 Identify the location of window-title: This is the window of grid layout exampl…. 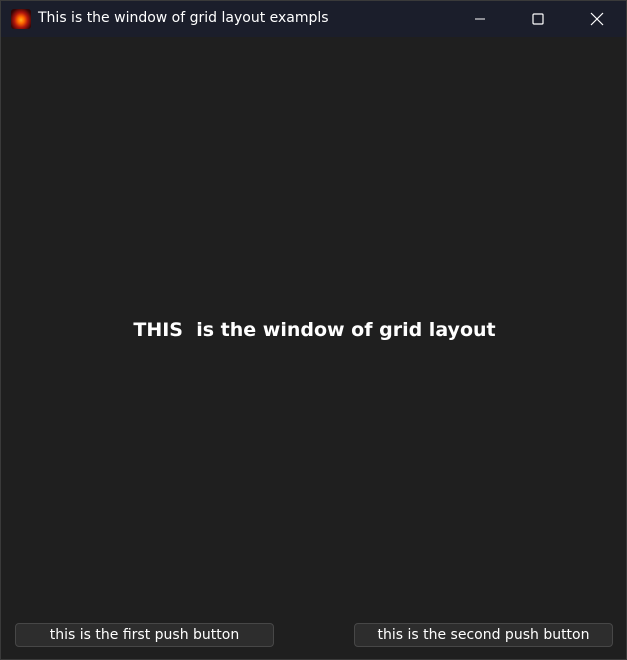
(183, 18).